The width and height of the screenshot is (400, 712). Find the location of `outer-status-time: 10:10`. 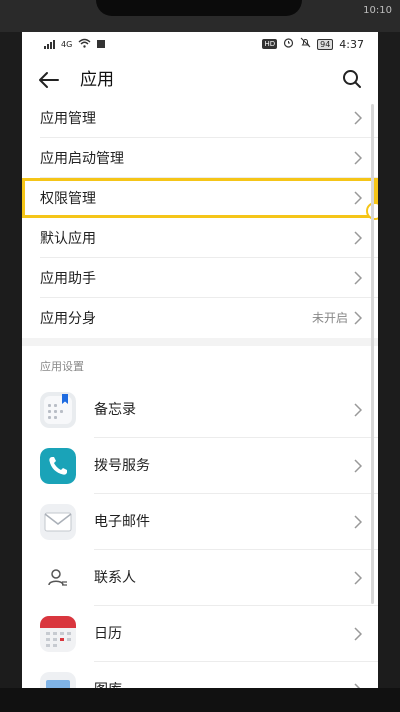

outer-status-time: 10:10 is located at coordinates (377, 10).